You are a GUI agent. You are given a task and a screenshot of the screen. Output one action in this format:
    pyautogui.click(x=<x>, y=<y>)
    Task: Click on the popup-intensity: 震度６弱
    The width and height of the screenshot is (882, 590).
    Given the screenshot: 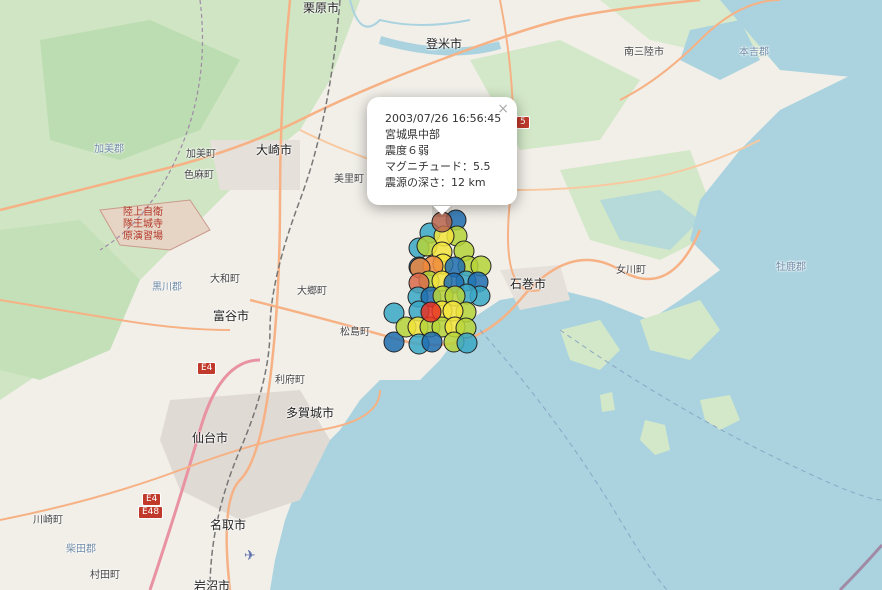 What is the action you would take?
    pyautogui.click(x=407, y=150)
    